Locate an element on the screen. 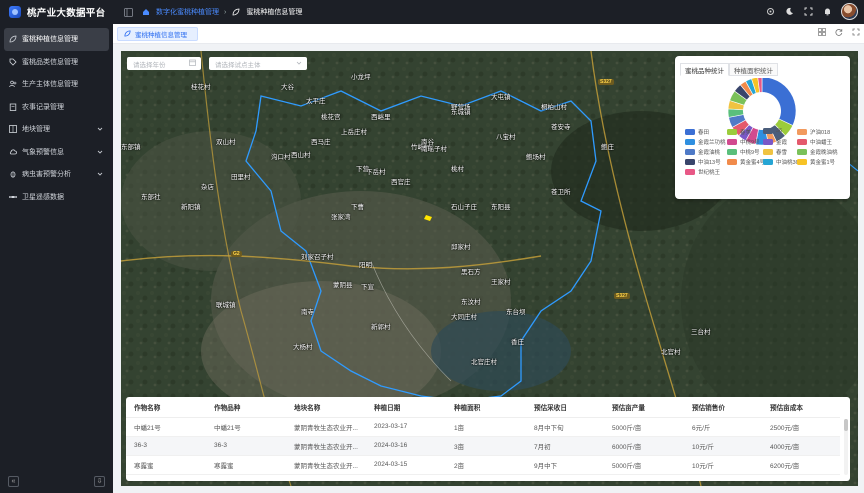  table-cell: 4000元/亩 is located at coordinates (801, 446).